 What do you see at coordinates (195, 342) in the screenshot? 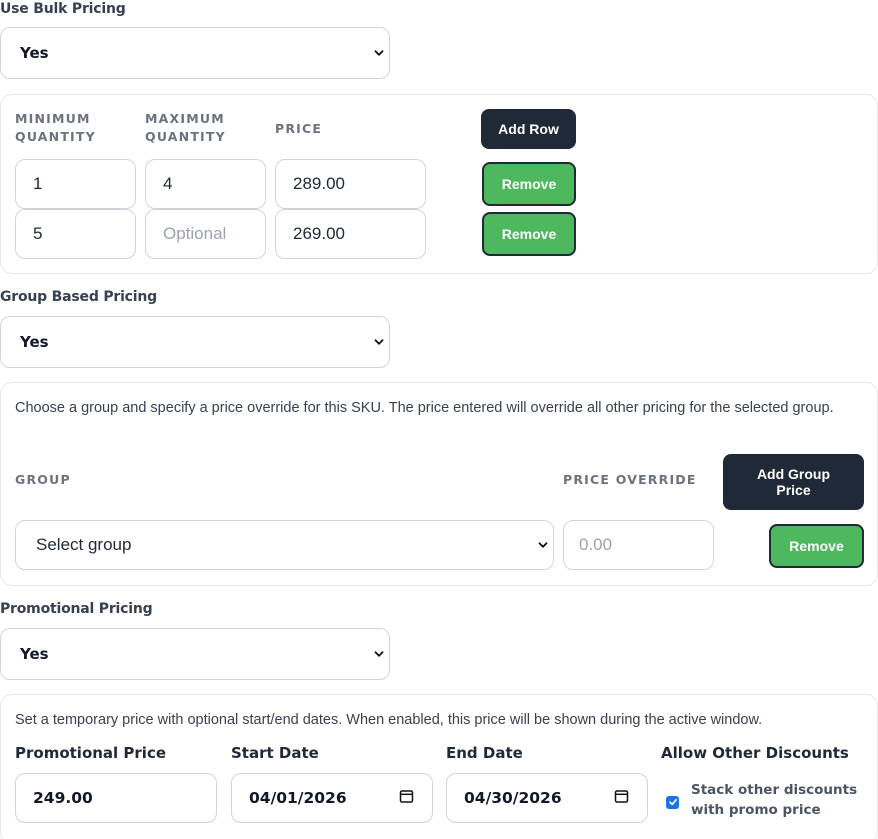
I see `group-pricing-select: Yes` at bounding box center [195, 342].